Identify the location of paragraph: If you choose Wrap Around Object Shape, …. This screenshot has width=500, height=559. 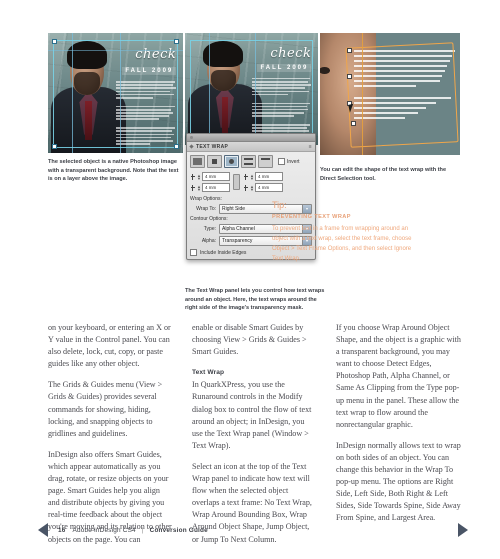
(398, 376).